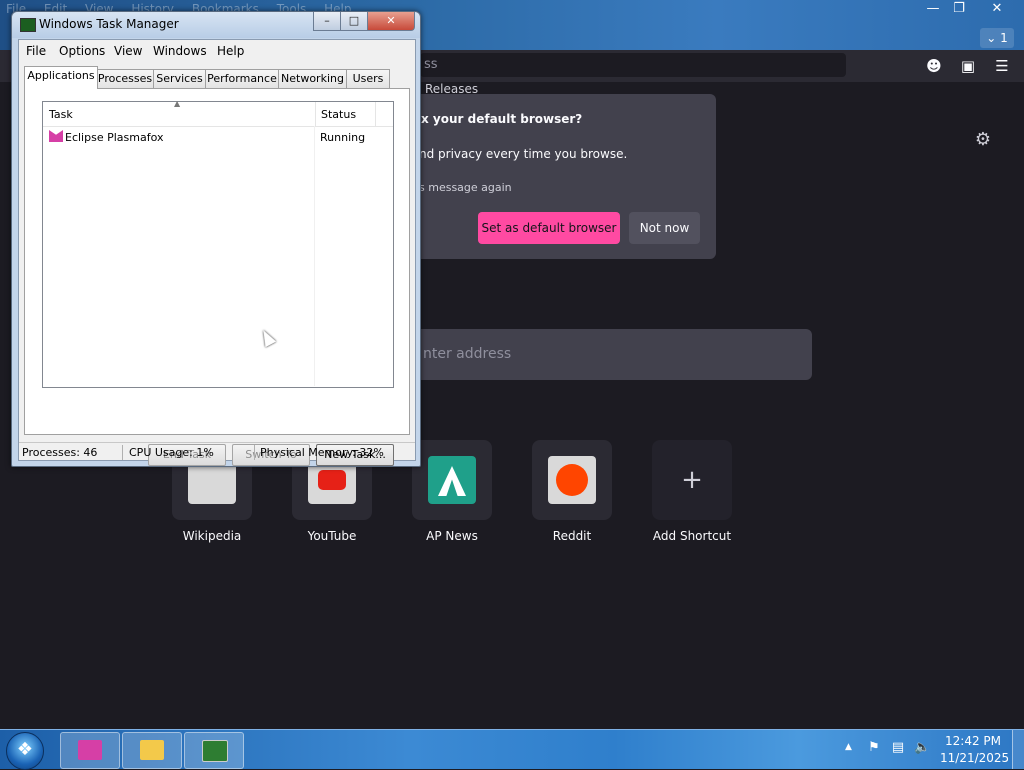  I want to click on shortcut-reddit: Reddit, so click(572, 491).